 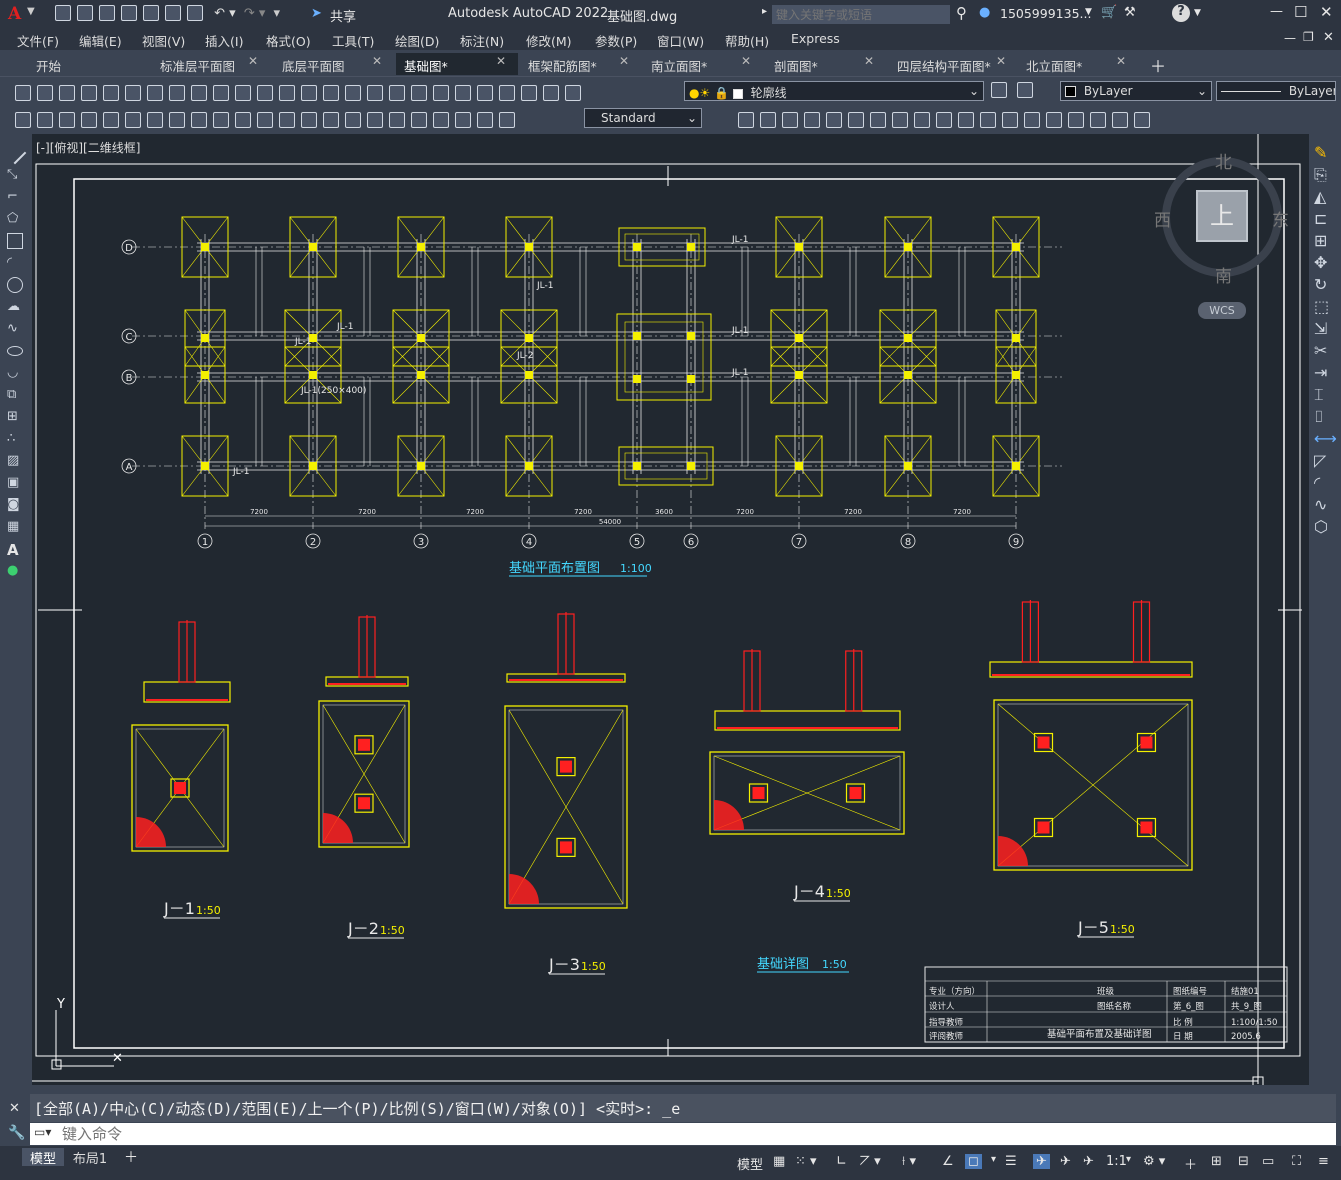 I want to click on new-icon, so click(x=23, y=92).